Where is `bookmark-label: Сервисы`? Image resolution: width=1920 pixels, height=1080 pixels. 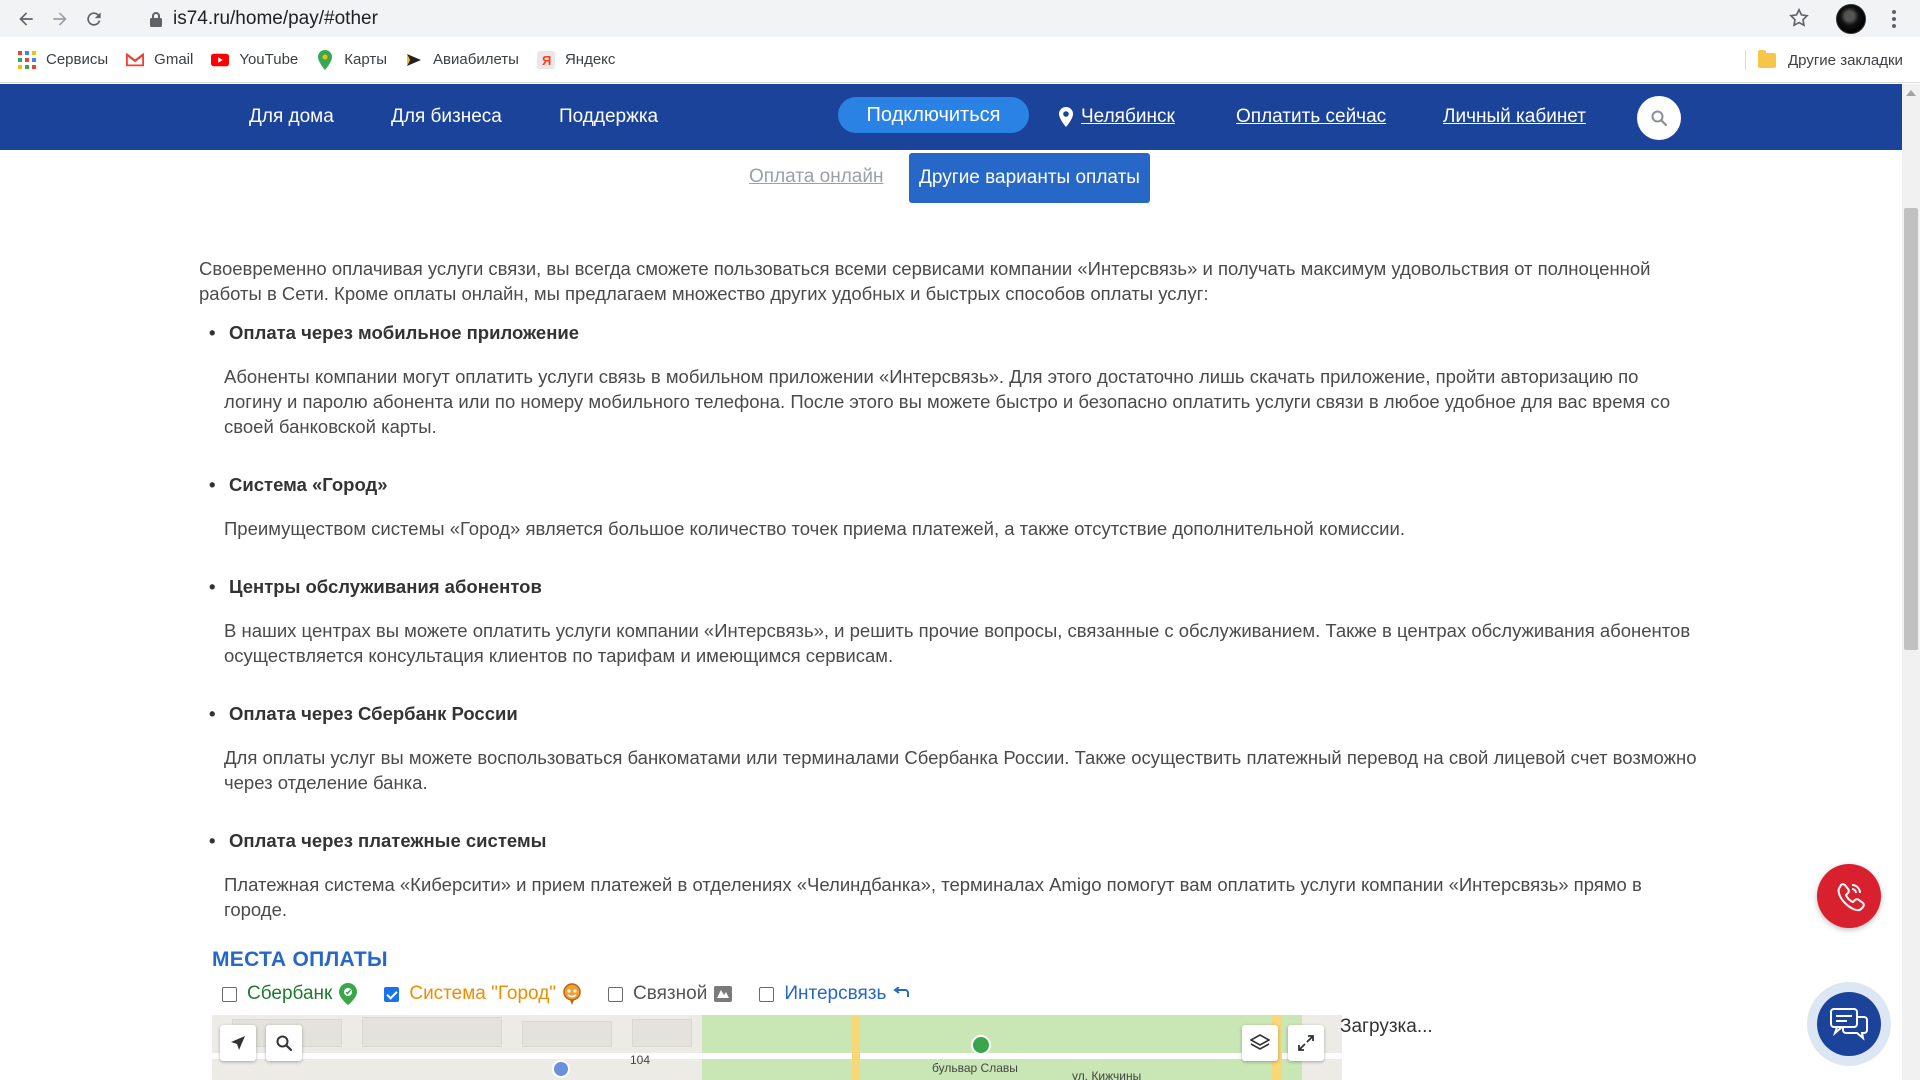
bookmark-label: Сервисы is located at coordinates (77, 59).